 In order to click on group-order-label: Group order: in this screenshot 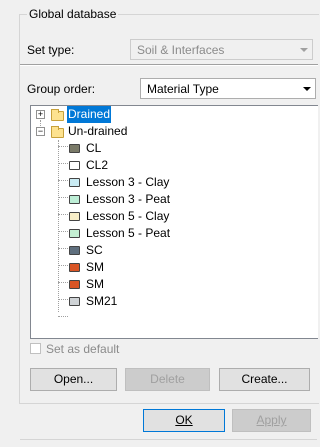, I will do `click(61, 89)`.